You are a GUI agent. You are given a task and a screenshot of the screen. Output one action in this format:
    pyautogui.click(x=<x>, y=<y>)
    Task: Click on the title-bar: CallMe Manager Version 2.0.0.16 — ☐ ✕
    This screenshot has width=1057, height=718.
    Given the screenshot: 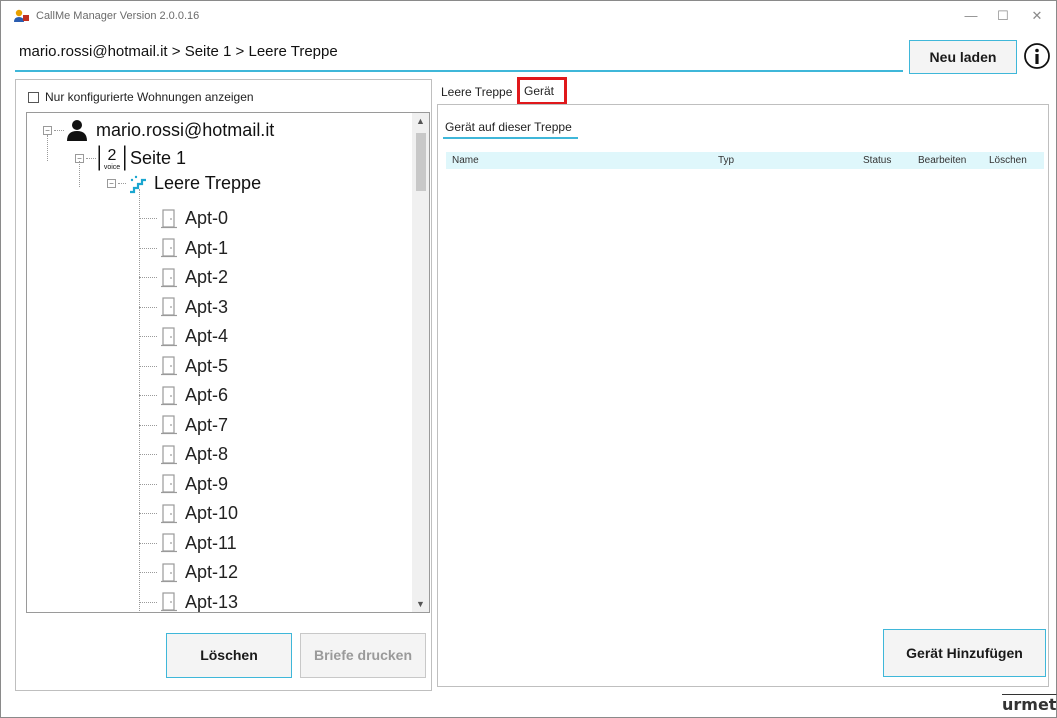 What is the action you would take?
    pyautogui.click(x=528, y=16)
    